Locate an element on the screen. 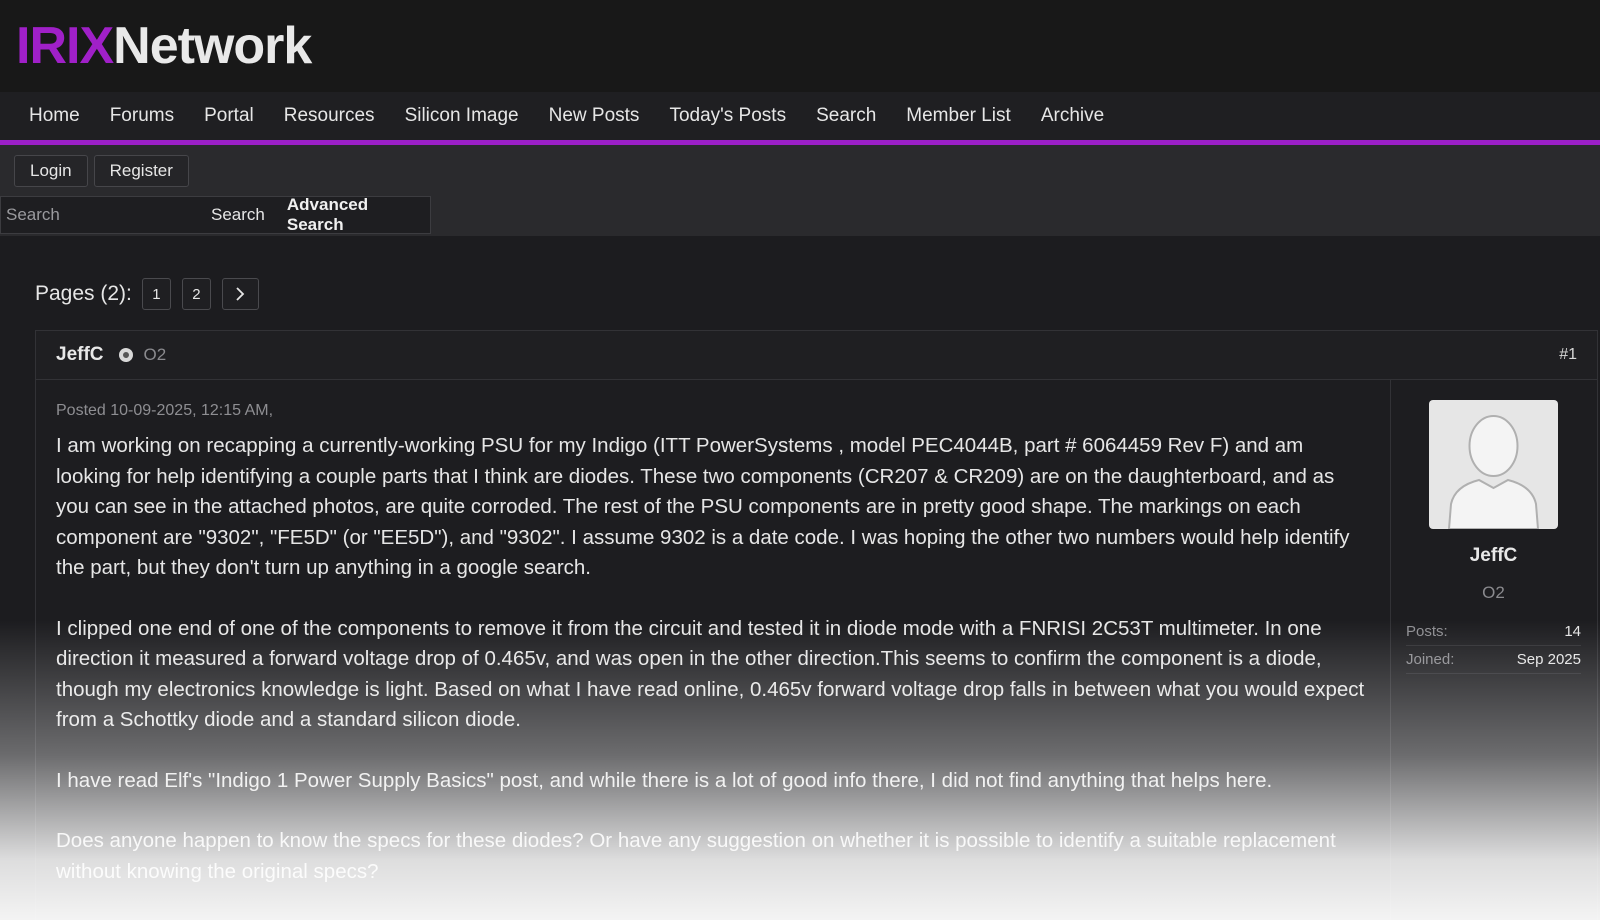 The height and width of the screenshot is (920, 1600). auth-buttons: Login Register is located at coordinates (101, 171).